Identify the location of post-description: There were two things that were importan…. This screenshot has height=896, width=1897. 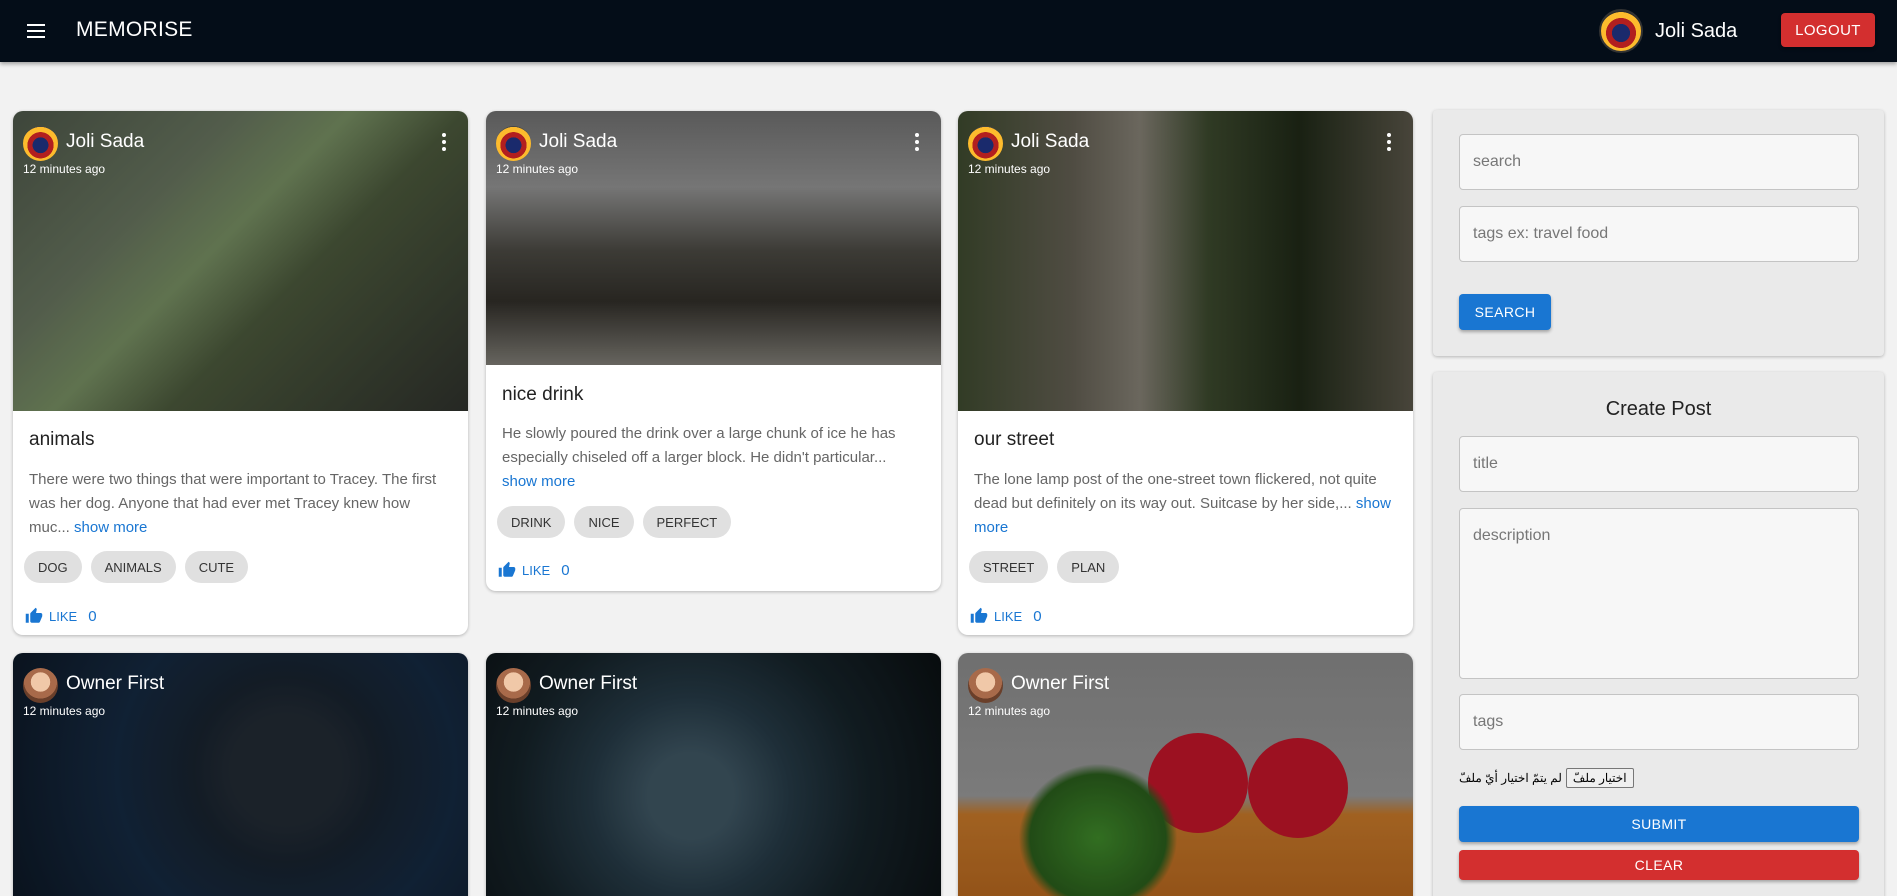
(233, 503).